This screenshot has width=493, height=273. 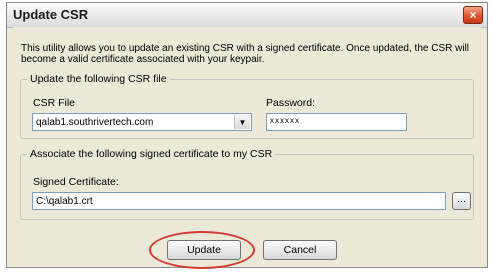 I want to click on signed-cert-field: C:\qalab1.crt, so click(x=239, y=201).